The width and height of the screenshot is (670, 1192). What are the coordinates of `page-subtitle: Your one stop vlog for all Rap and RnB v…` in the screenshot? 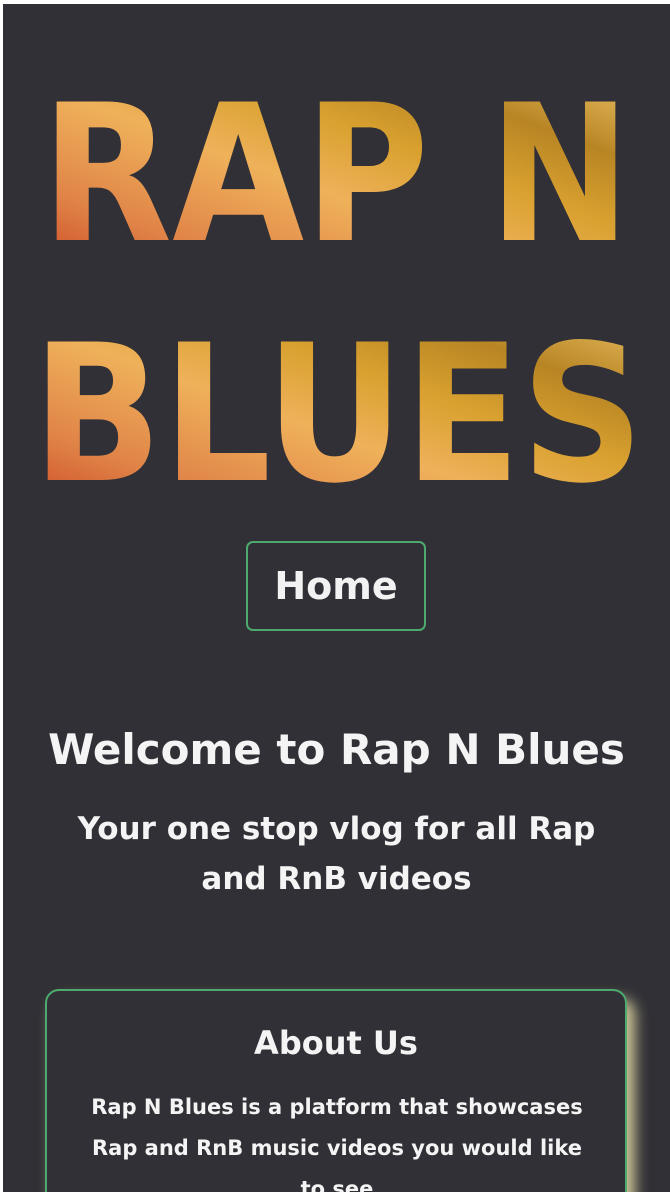 It's located at (336, 854).